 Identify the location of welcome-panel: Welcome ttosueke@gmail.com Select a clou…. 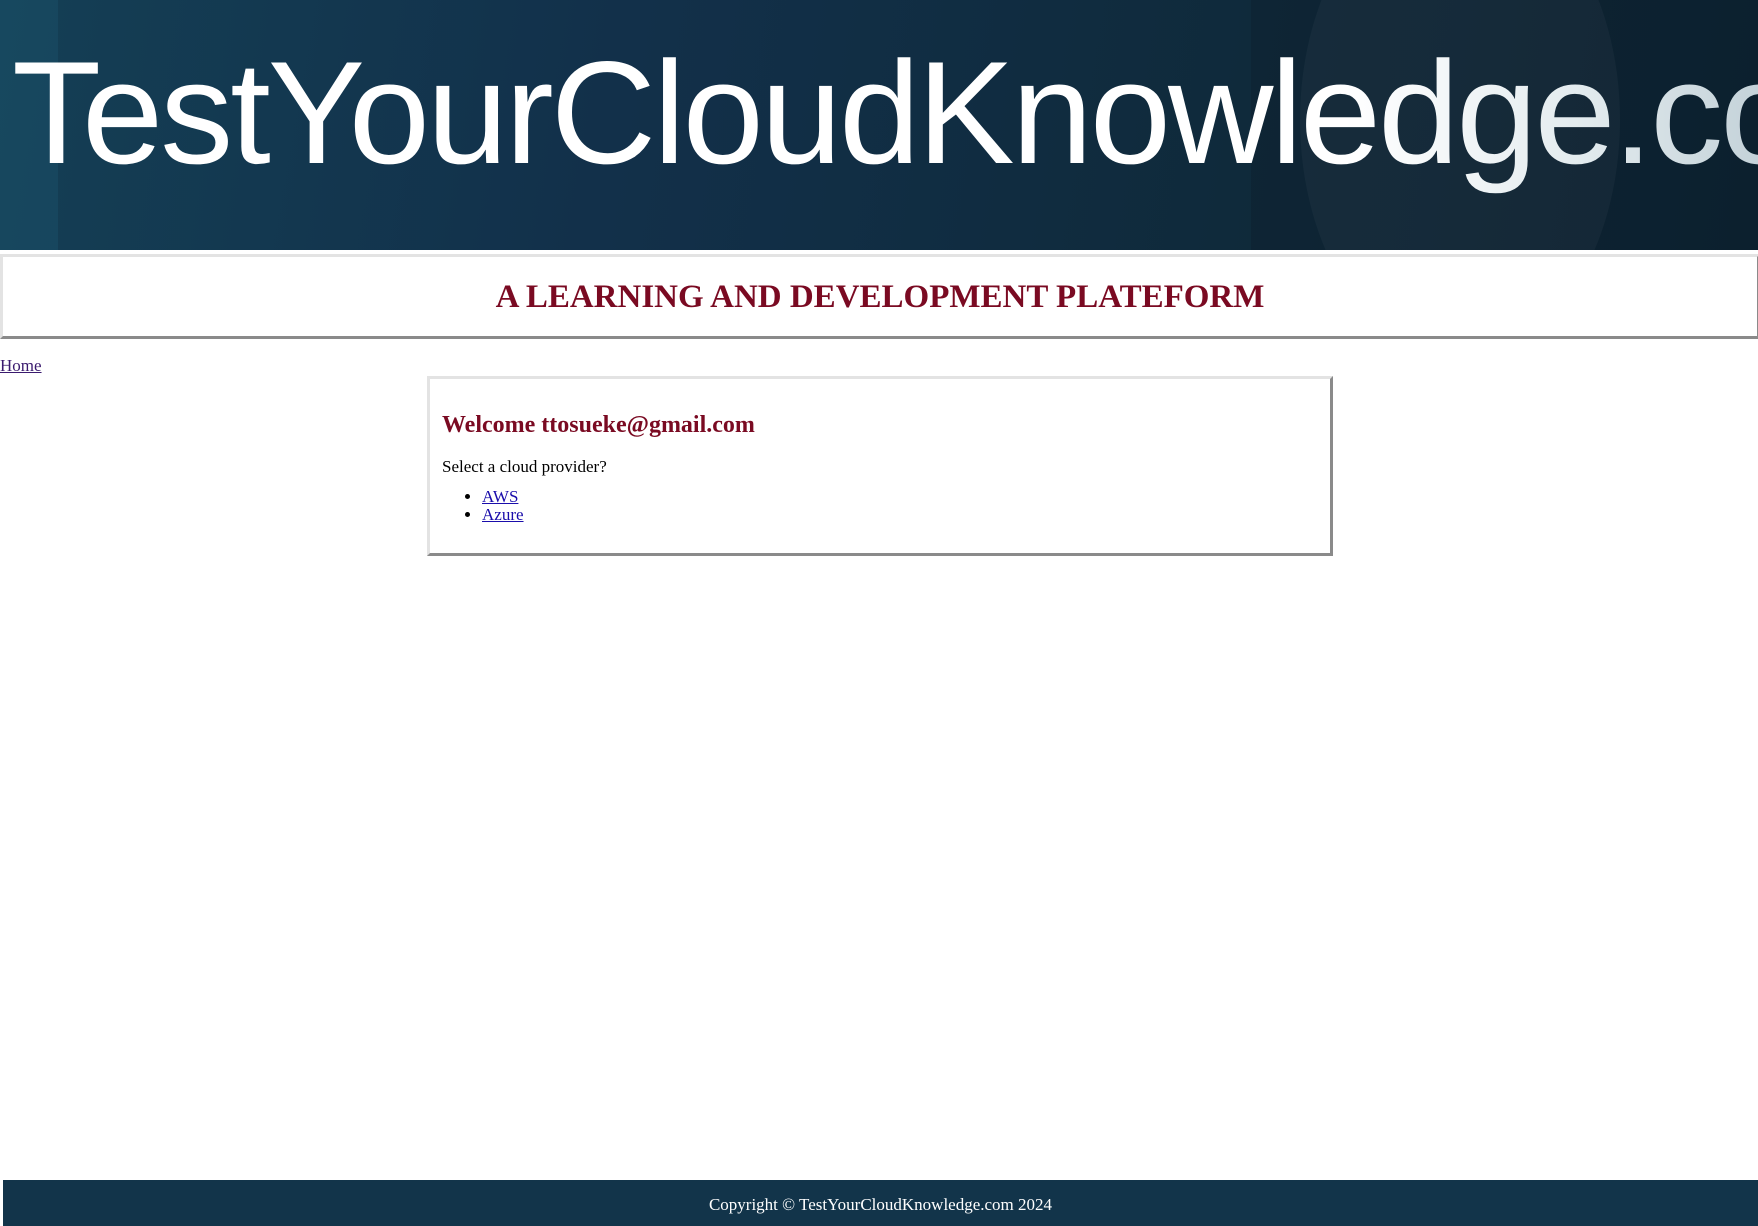
(880, 466).